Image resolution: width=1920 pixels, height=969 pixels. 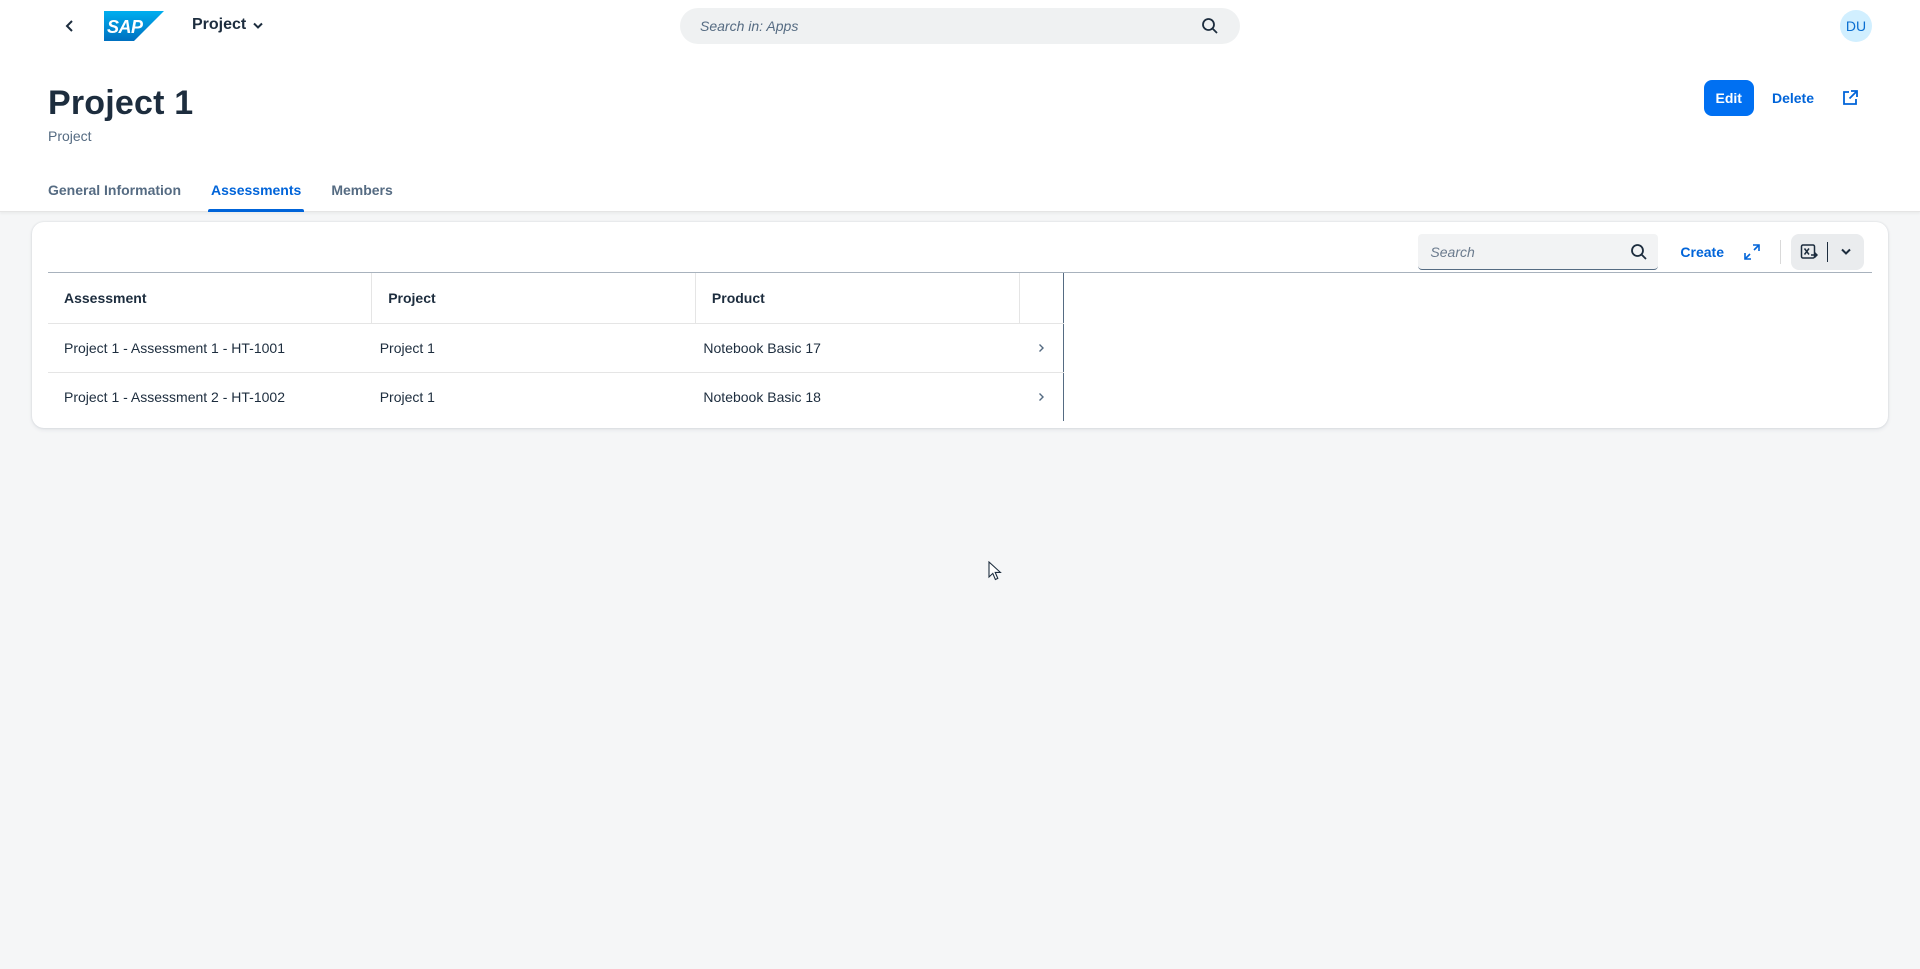 I want to click on fullscreen-button, so click(x=1752, y=252).